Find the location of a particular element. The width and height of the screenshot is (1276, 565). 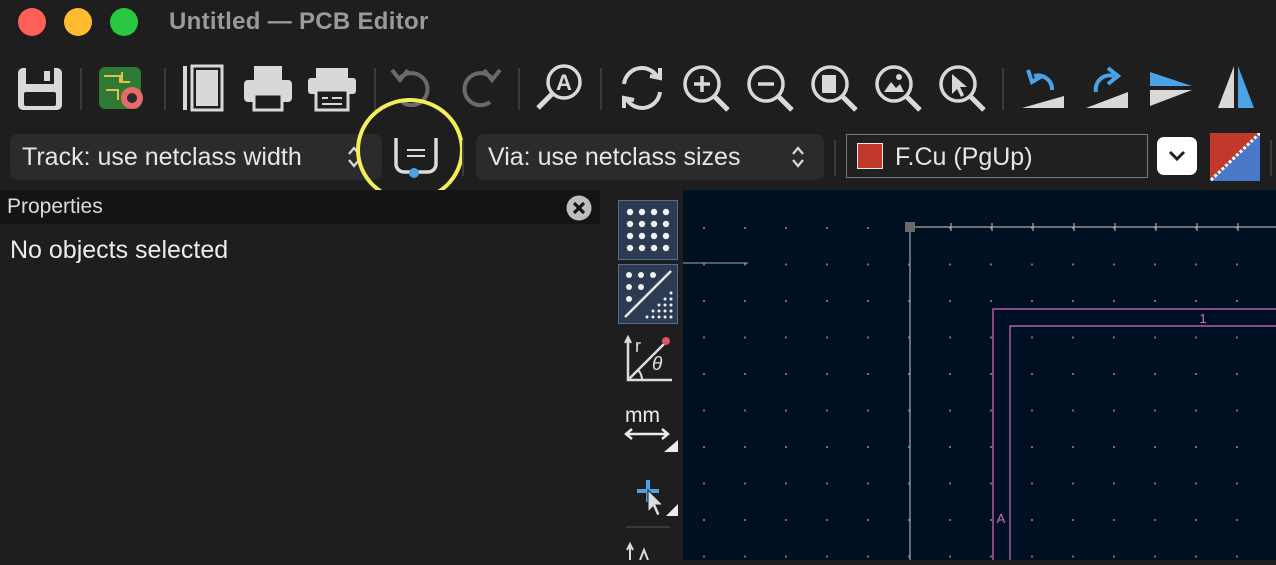

sheet-column-label: 1 is located at coordinates (1202, 318).